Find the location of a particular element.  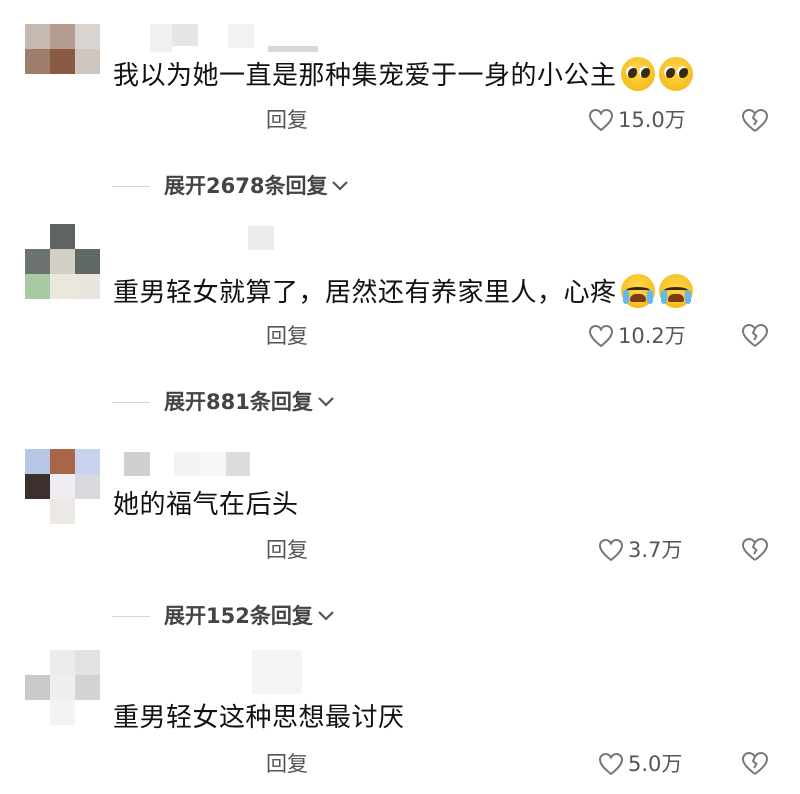

like-button: 3.7万 is located at coordinates (640, 550).